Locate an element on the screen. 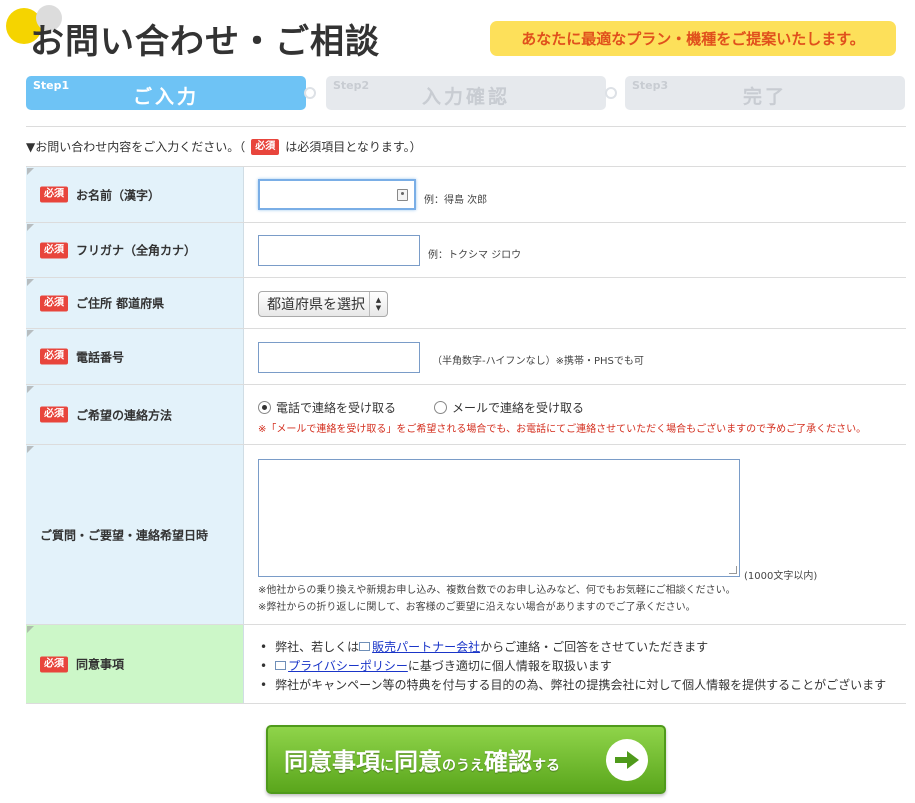 The height and width of the screenshot is (803, 915). submit-text-part: 同意事項 is located at coordinates (332, 762).